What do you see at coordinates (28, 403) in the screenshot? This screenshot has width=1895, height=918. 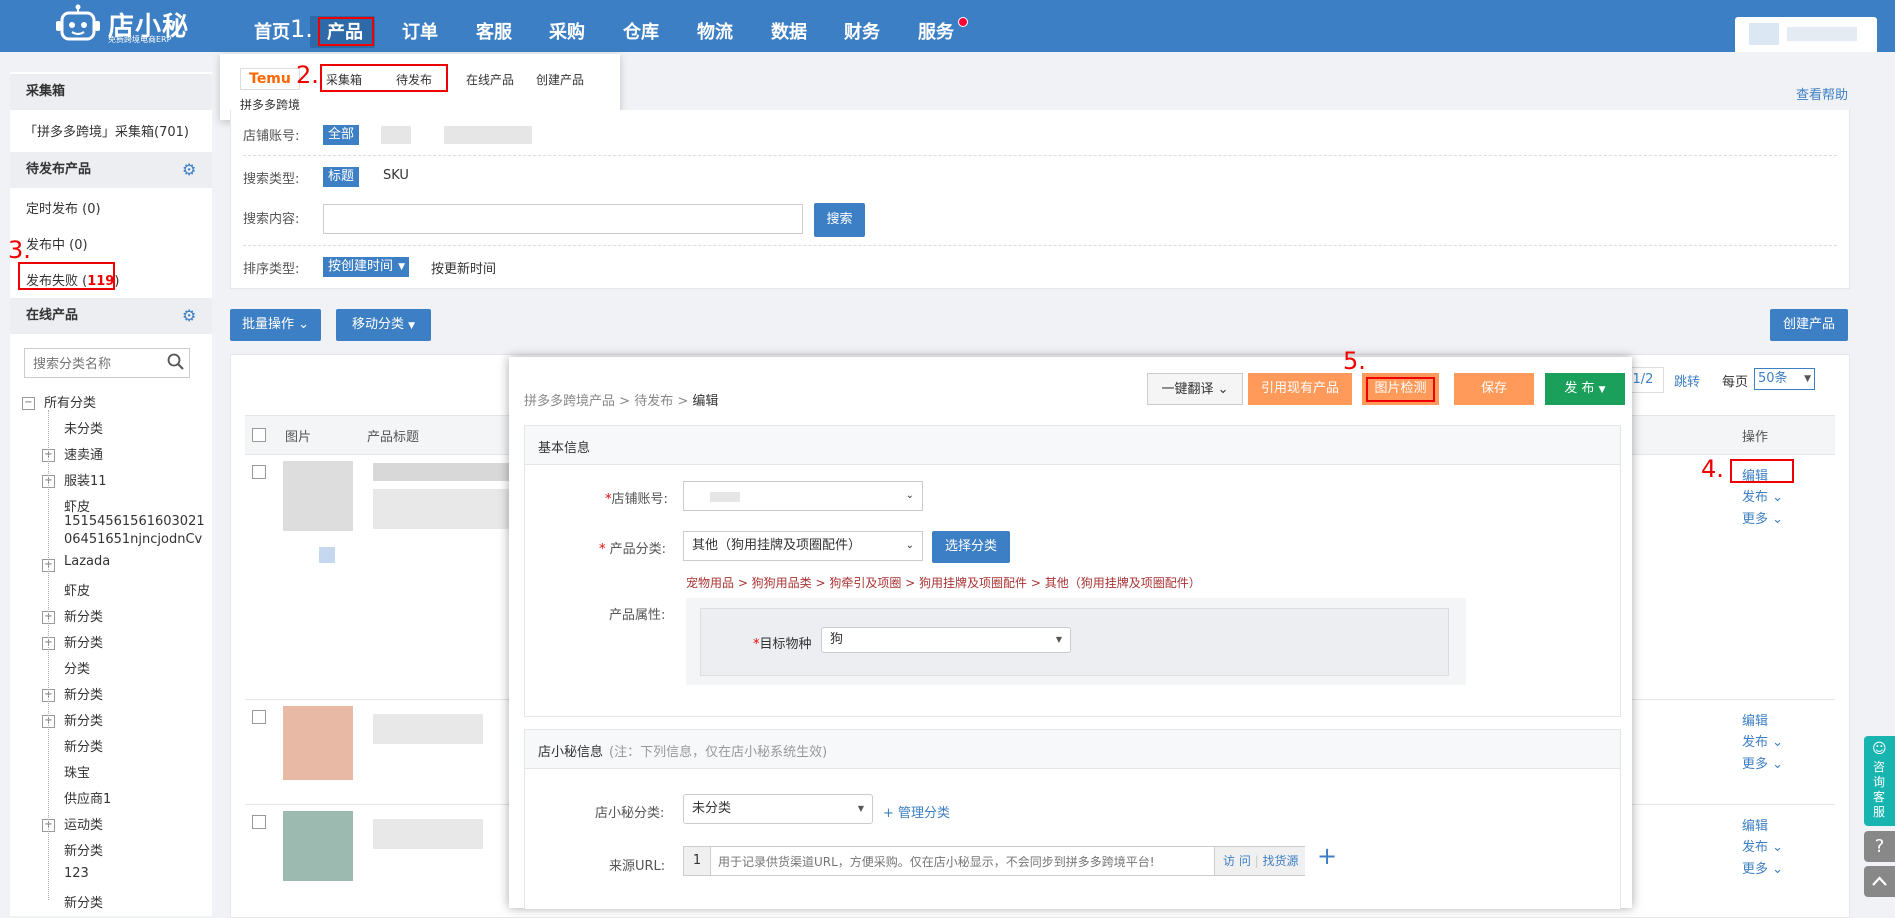 I see `tree-collapse-icon: −` at bounding box center [28, 403].